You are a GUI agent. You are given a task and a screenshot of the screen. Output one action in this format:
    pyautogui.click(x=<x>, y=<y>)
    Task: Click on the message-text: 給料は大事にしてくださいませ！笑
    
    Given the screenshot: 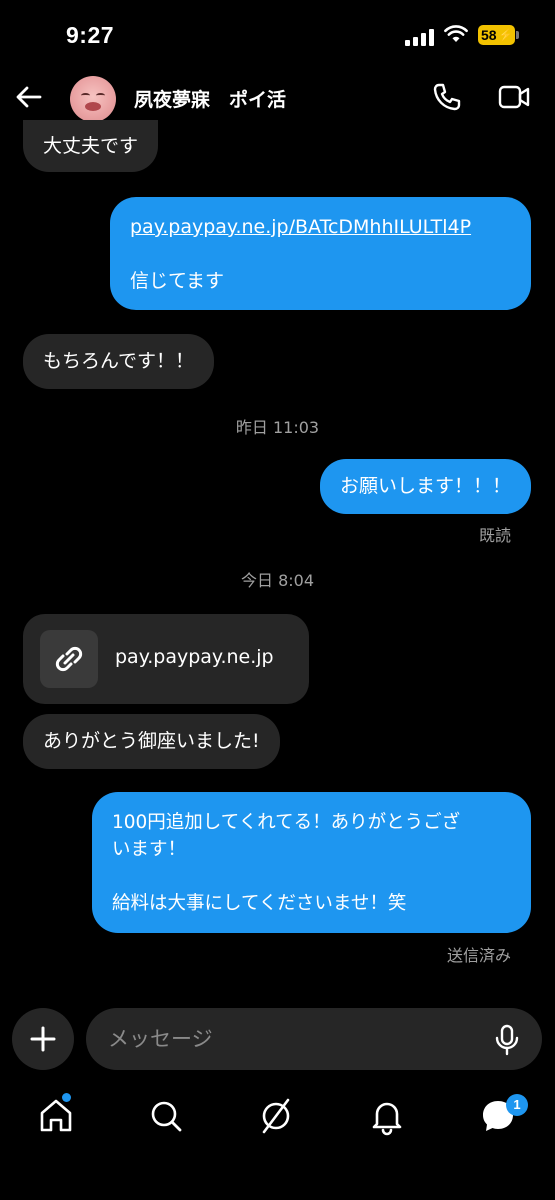 What is the action you would take?
    pyautogui.click(x=259, y=903)
    